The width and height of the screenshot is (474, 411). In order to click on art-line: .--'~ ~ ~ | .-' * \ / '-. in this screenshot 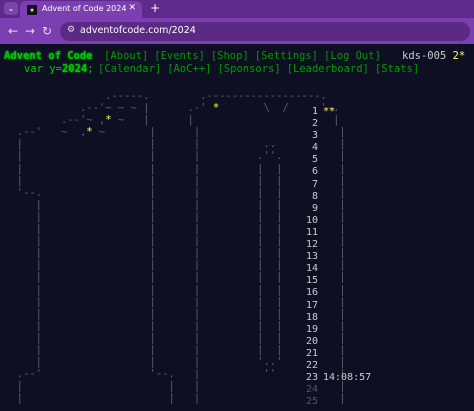, I will do `click(209, 108)`.